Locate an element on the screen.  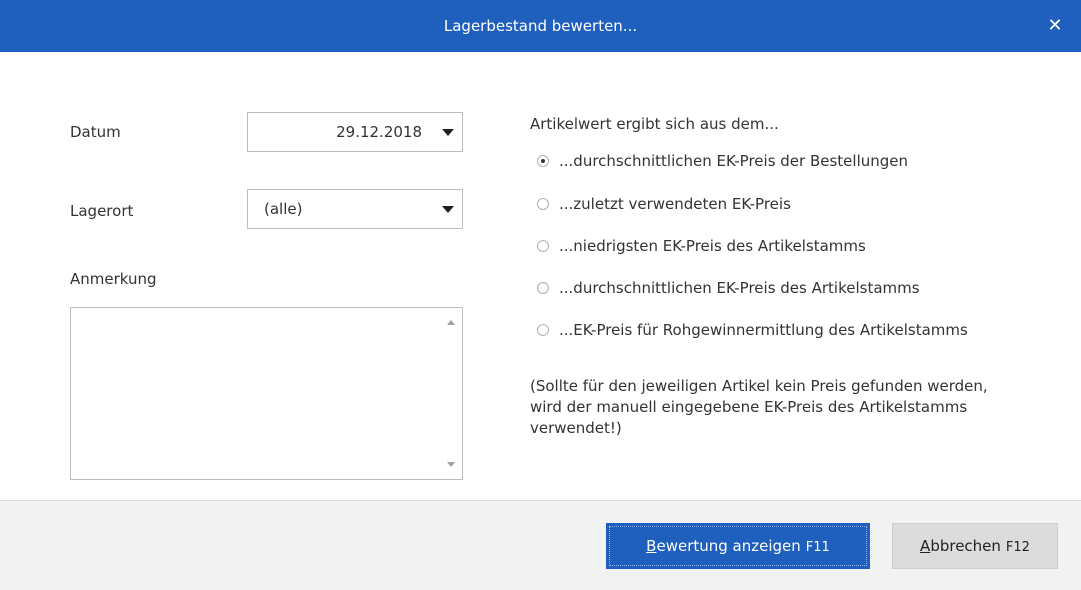
close-icon: ✕ is located at coordinates (1055, 26).